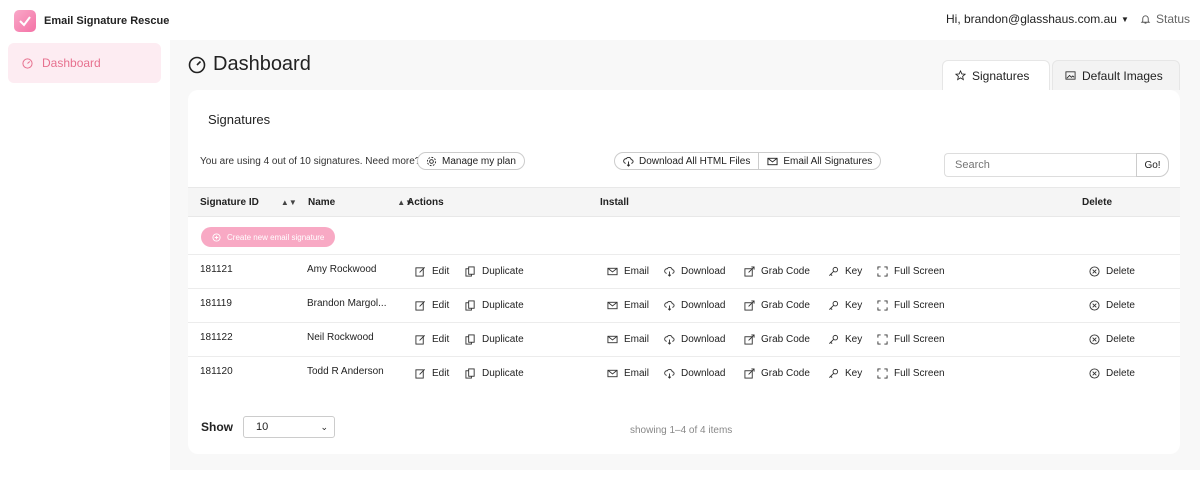 Image resolution: width=1200 pixels, height=483 pixels. What do you see at coordinates (919, 339) in the screenshot?
I see `full-screen-label: Full Screen` at bounding box center [919, 339].